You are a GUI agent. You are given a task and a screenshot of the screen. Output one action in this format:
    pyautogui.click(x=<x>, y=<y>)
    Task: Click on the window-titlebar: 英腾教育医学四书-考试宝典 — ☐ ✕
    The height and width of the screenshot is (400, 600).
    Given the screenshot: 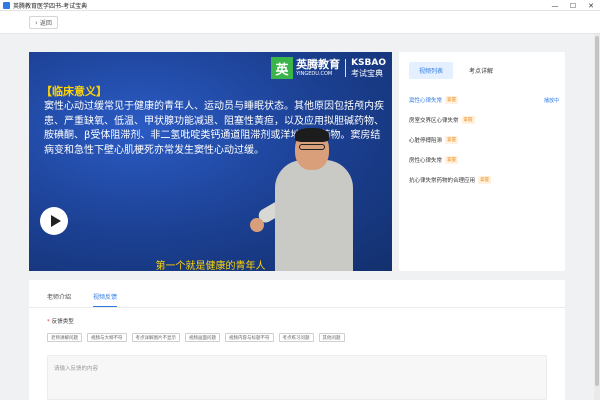 What is the action you would take?
    pyautogui.click(x=300, y=5)
    